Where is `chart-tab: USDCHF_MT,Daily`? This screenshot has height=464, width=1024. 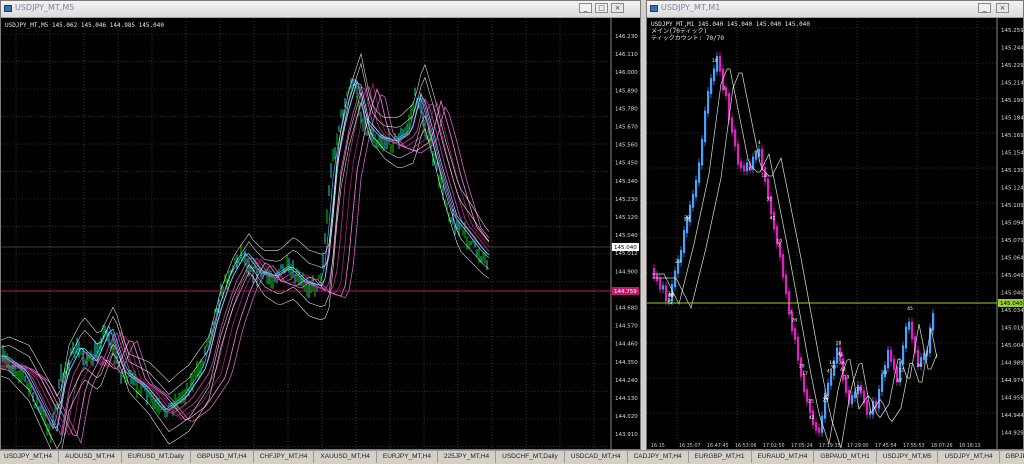
chart-tab: USDCHF_MT,Daily is located at coordinates (530, 457).